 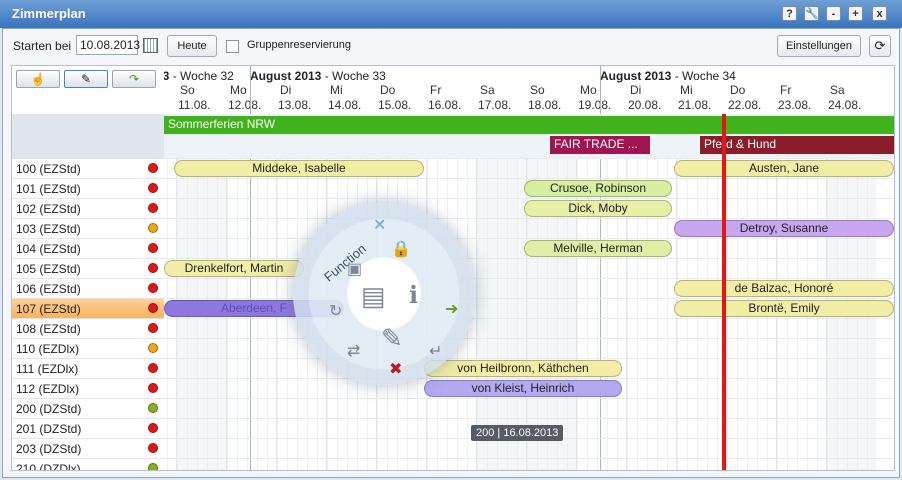 What do you see at coordinates (108, 45) in the screenshot?
I see `start-date-input: 10.08.2013` at bounding box center [108, 45].